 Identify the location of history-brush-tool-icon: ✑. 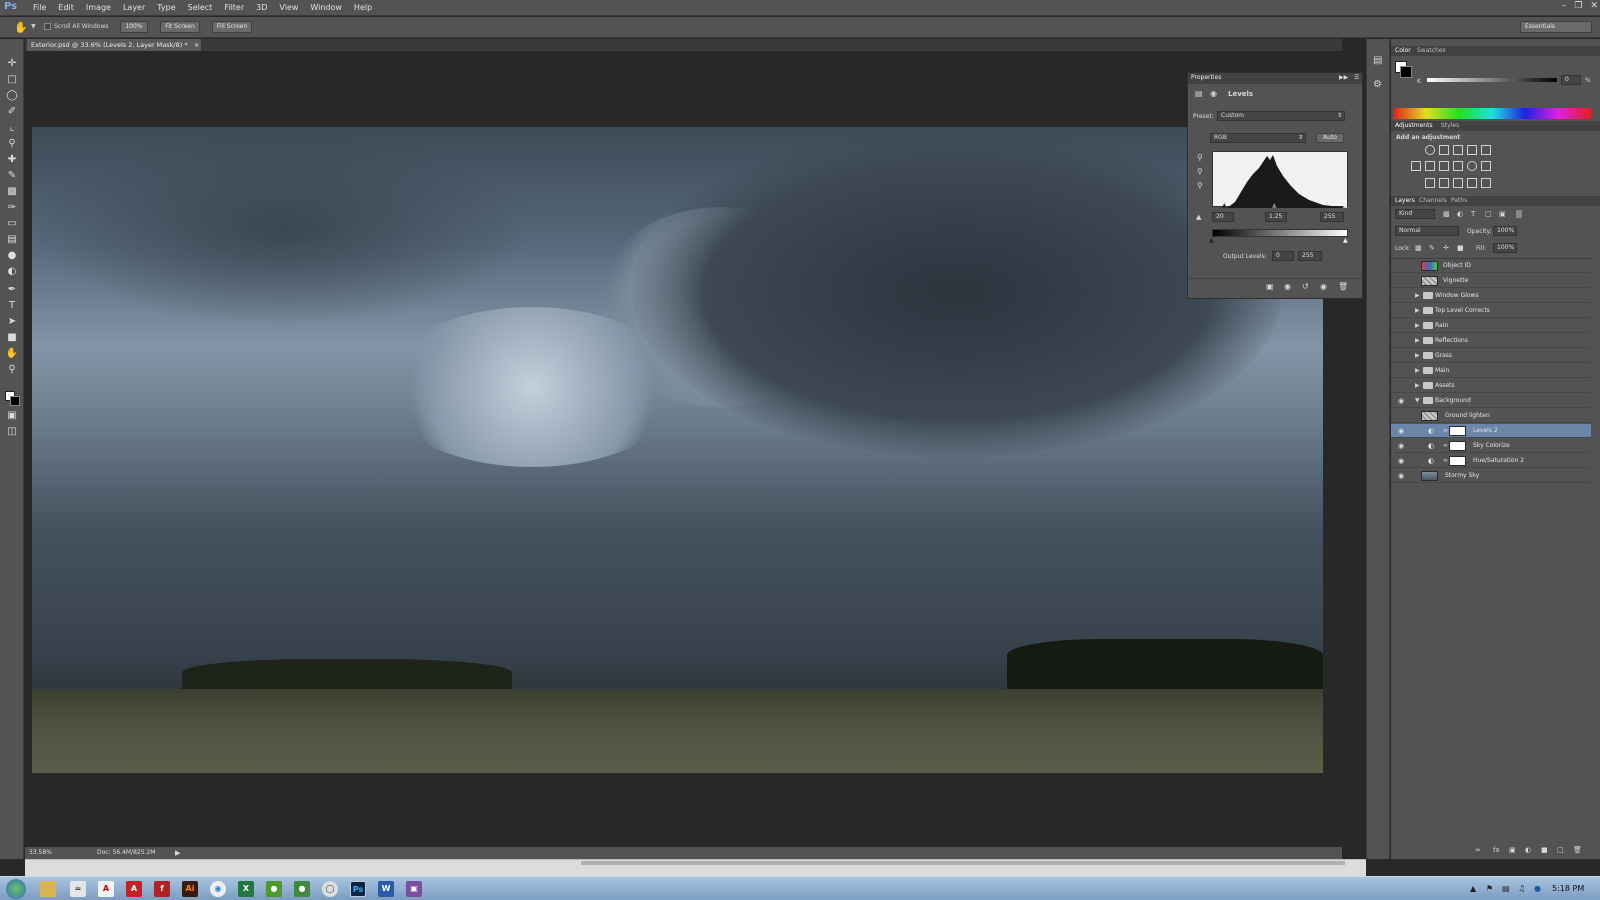
(12, 208).